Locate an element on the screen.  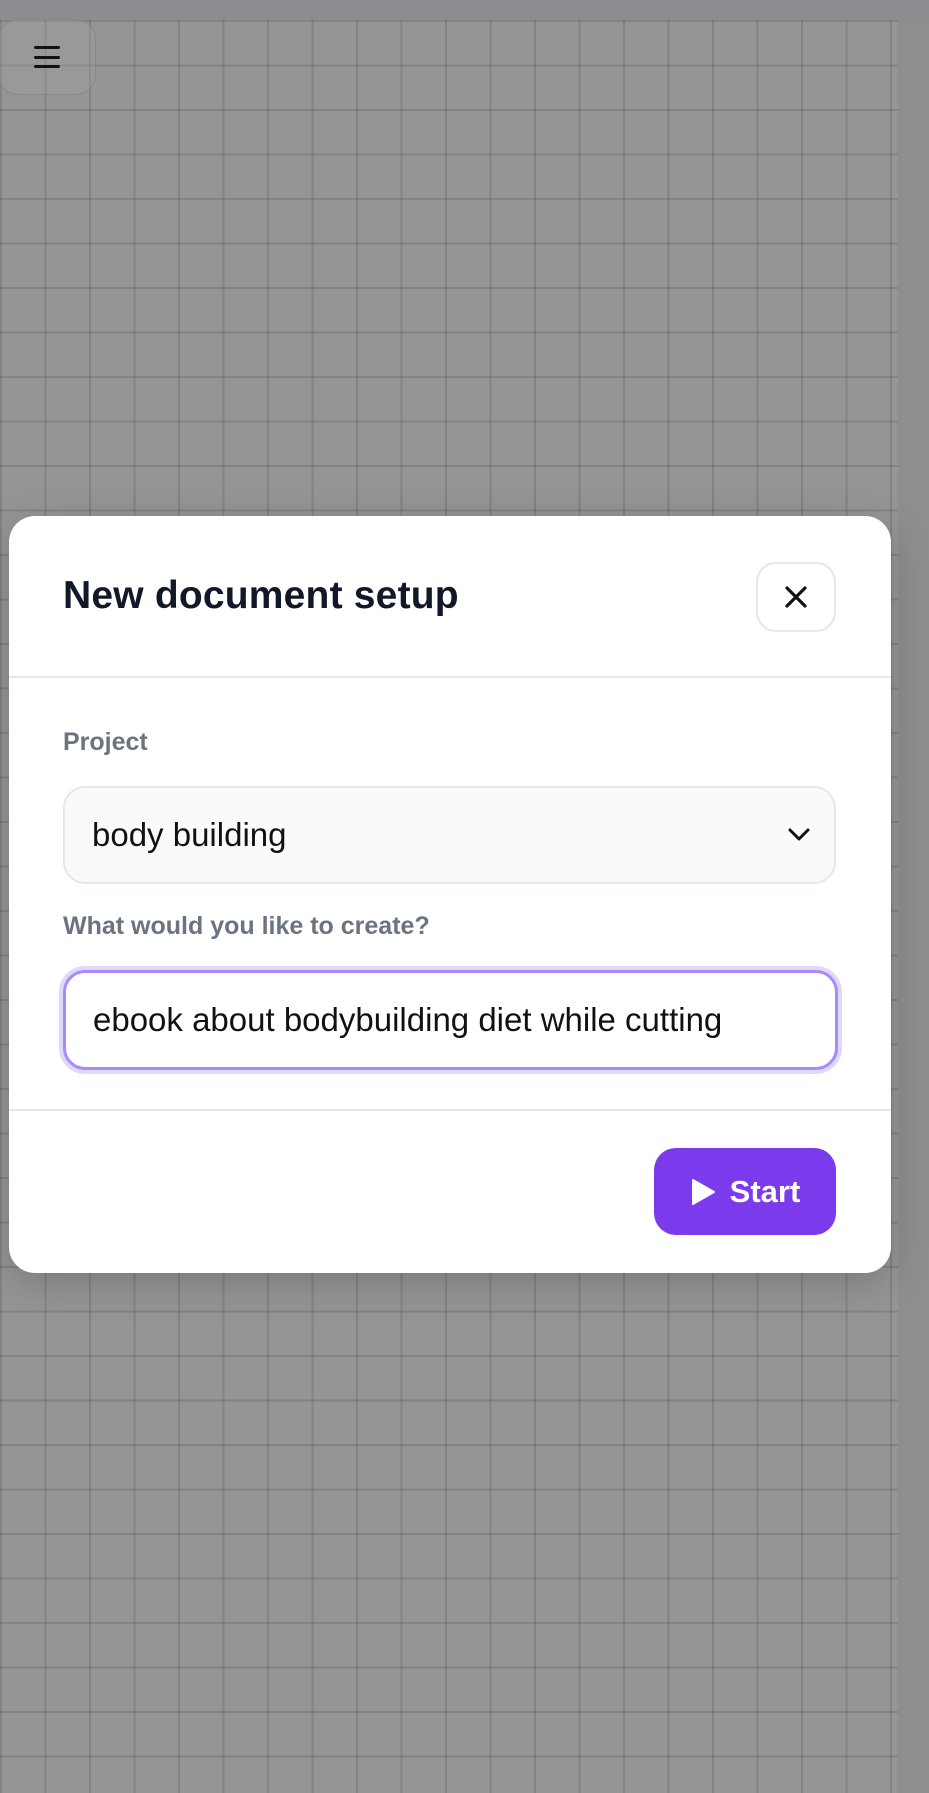
chevron-down-icon is located at coordinates (799, 834).